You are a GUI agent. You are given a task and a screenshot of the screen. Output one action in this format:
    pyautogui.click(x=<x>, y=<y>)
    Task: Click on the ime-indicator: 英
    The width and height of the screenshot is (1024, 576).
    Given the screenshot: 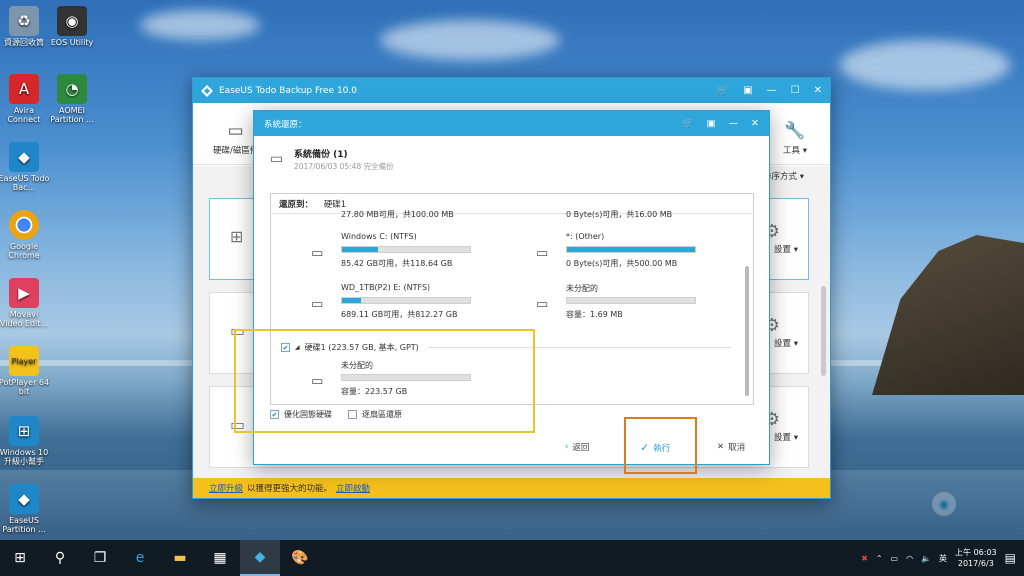 What is the action you would take?
    pyautogui.click(x=943, y=558)
    